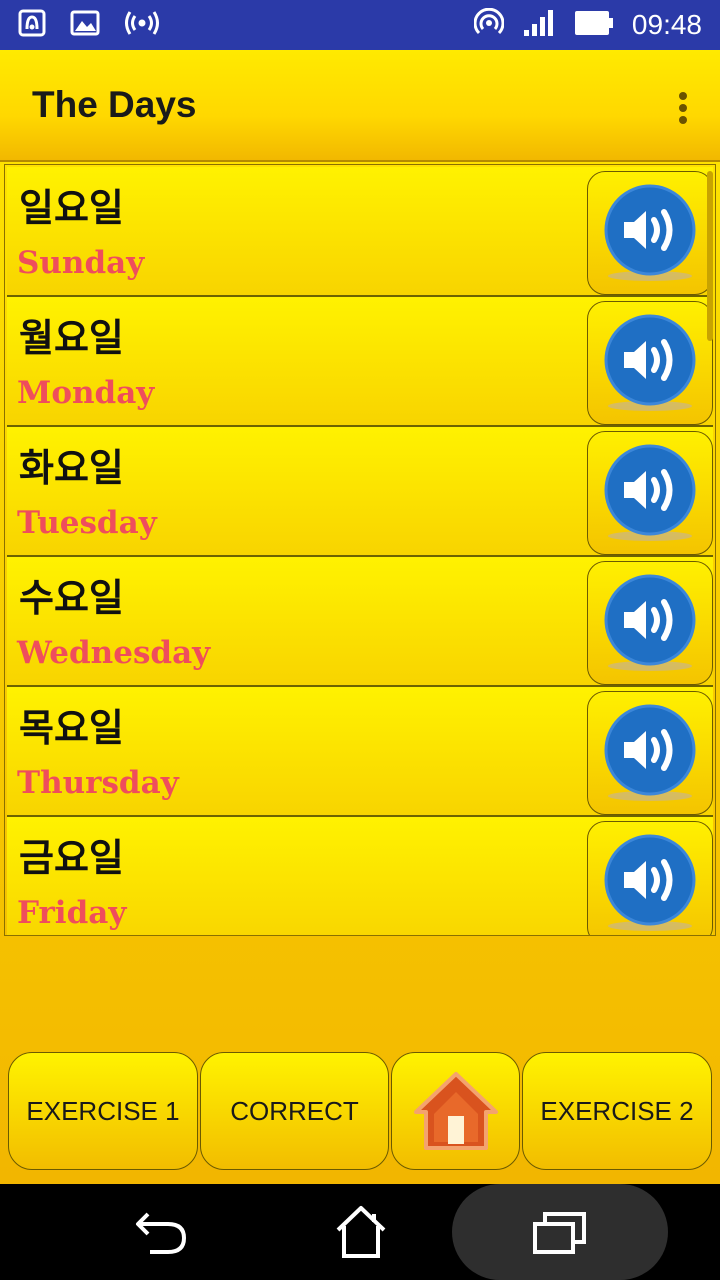  I want to click on recents-icon, so click(560, 1235).